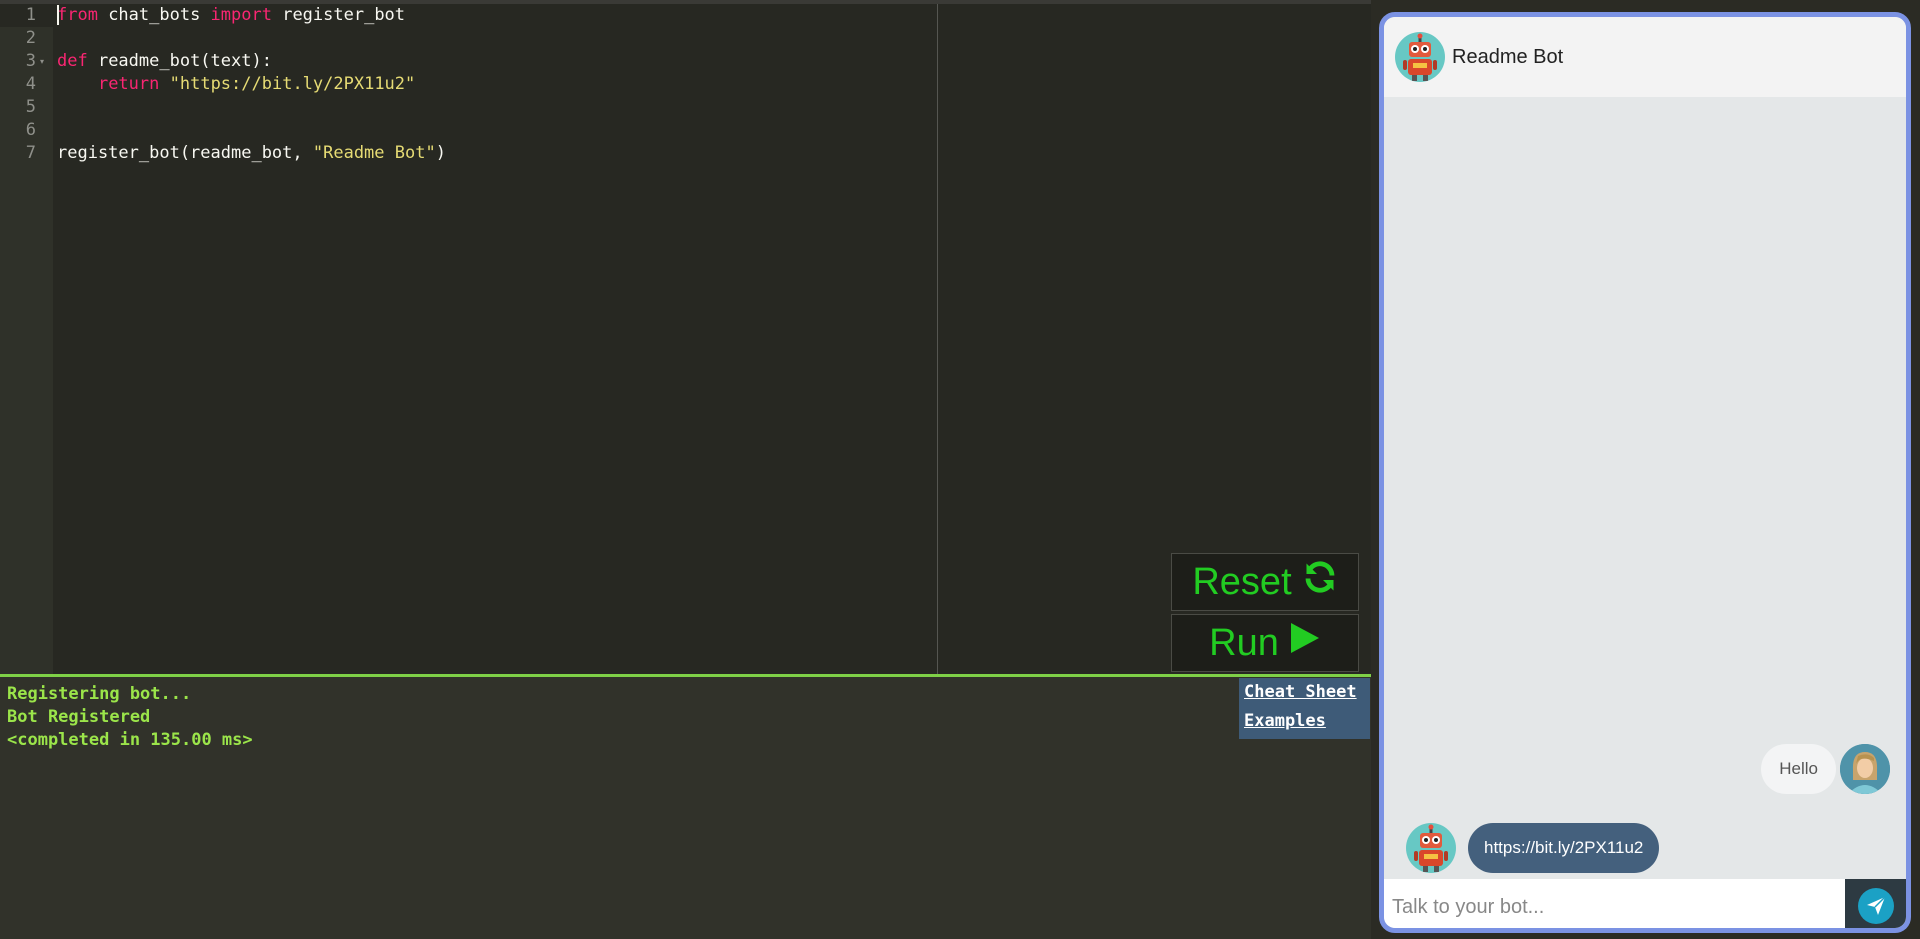 The image size is (1920, 939). What do you see at coordinates (1798, 769) in the screenshot?
I see `user-message: Hello` at bounding box center [1798, 769].